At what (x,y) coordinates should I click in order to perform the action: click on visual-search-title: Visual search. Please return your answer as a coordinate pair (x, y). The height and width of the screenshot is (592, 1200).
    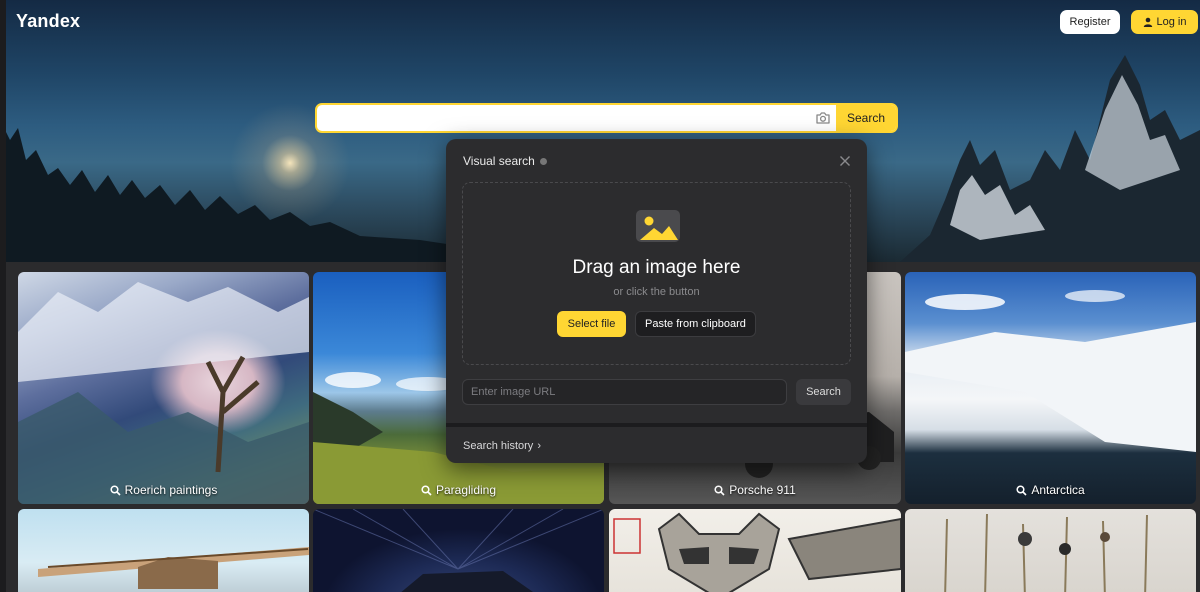
    Looking at the image, I should click on (505, 161).